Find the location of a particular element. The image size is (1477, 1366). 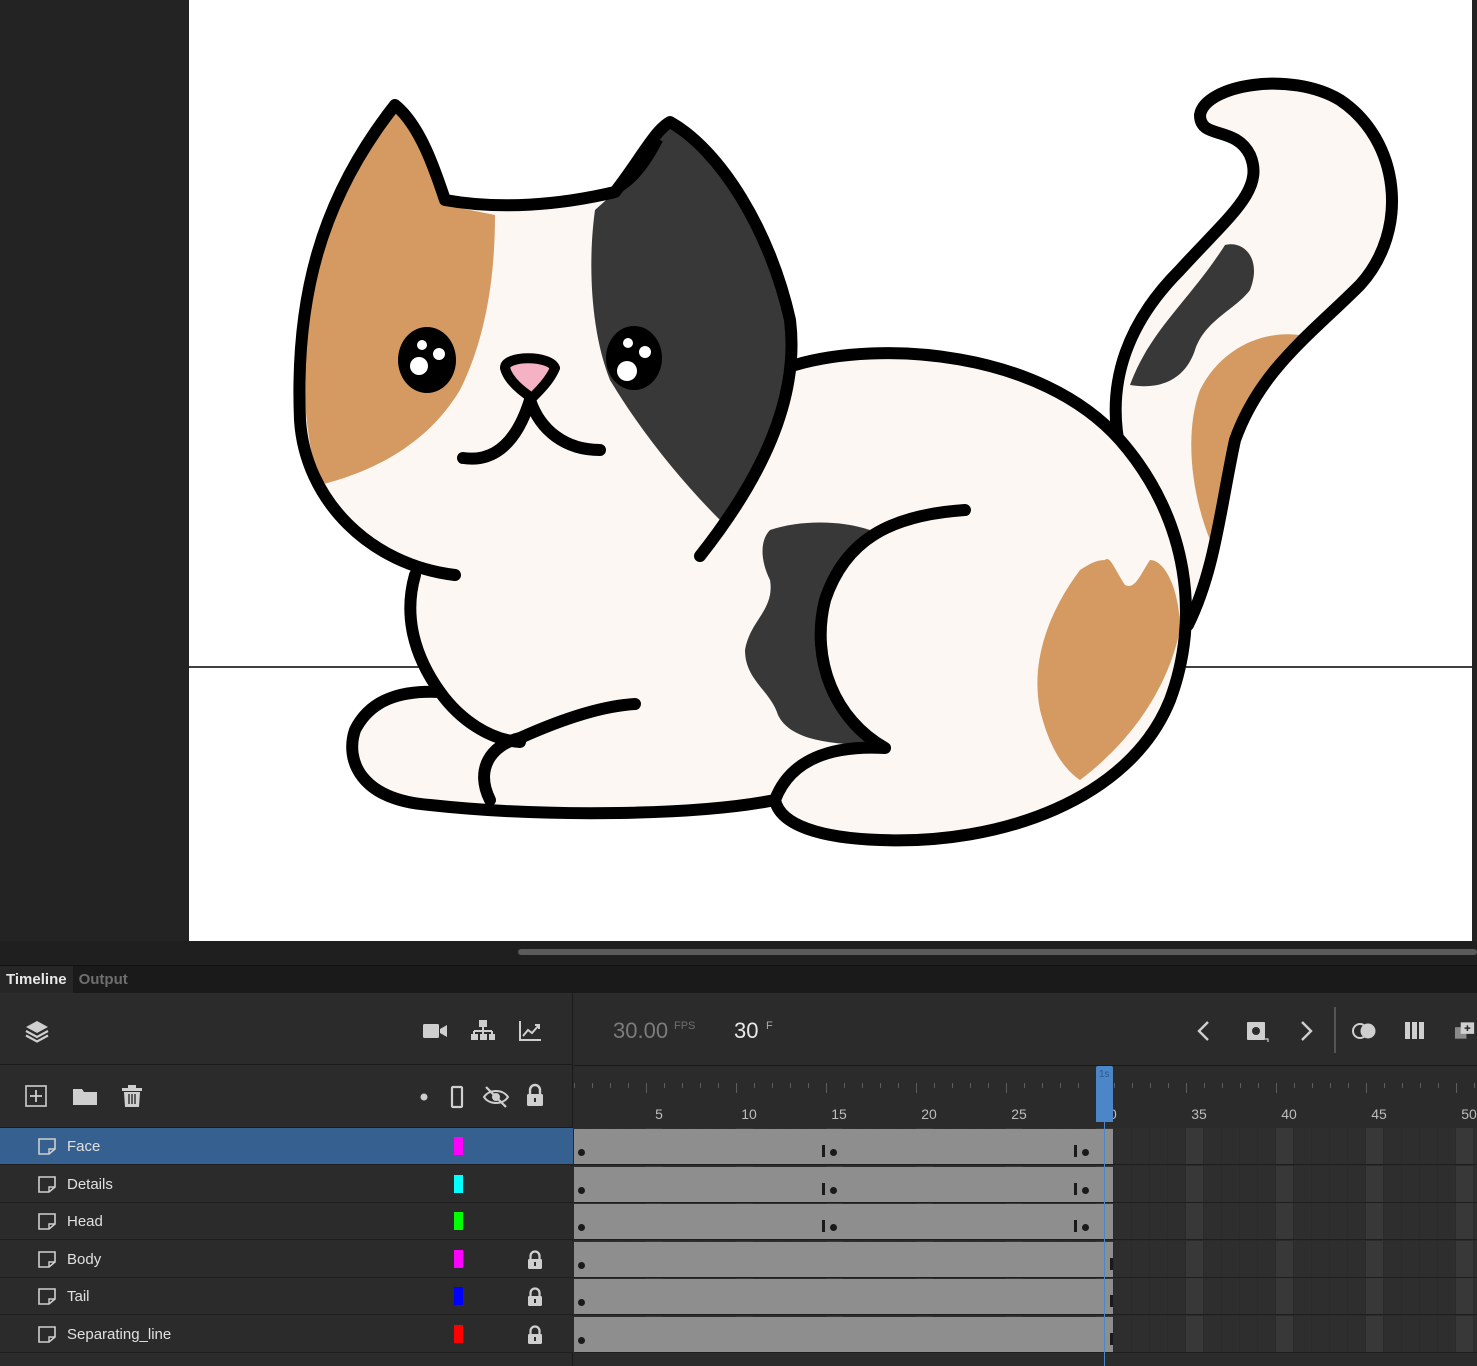

layer-name: Head is located at coordinates (85, 1221).